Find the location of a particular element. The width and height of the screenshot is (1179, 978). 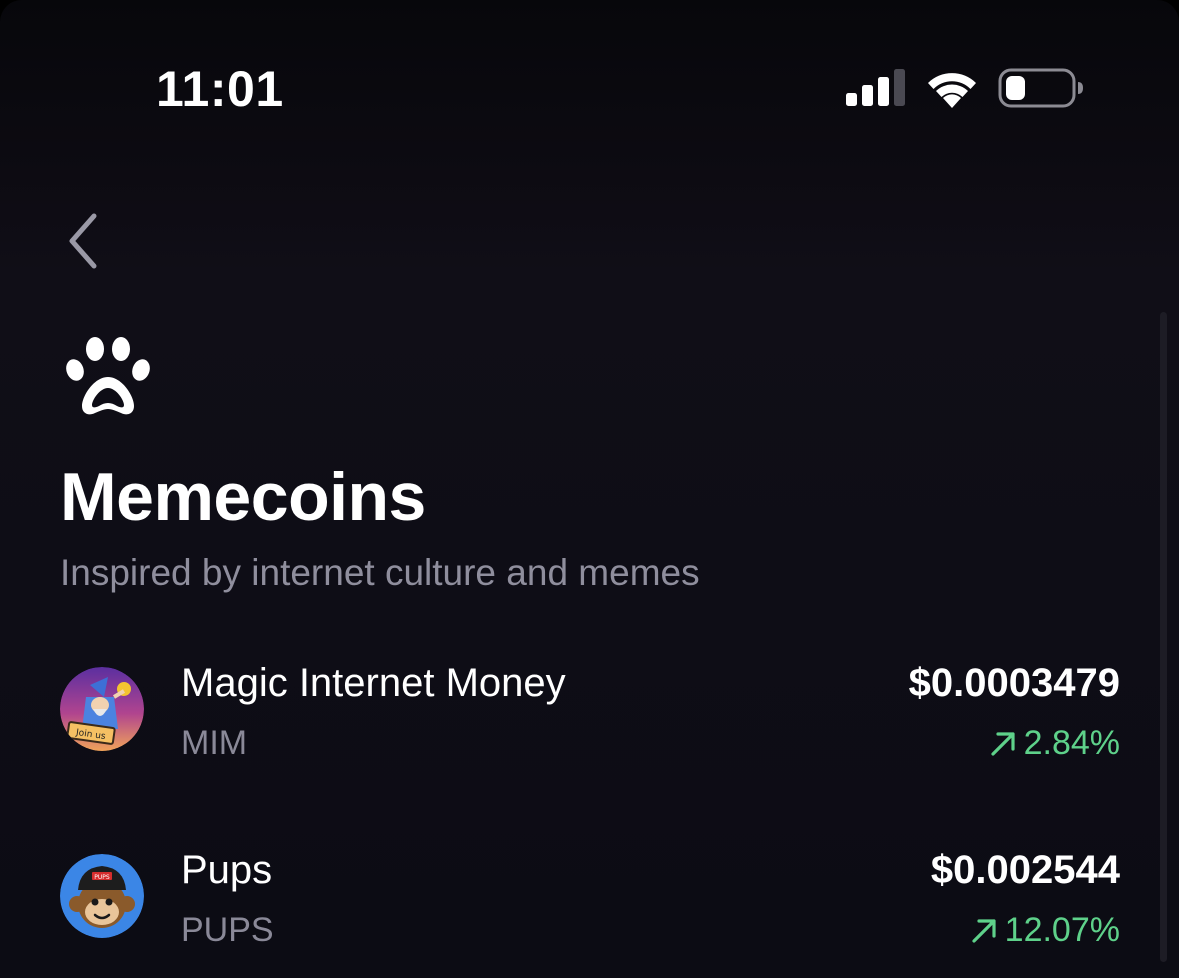

wizard-avatar-icon: Join us is located at coordinates (102, 709).